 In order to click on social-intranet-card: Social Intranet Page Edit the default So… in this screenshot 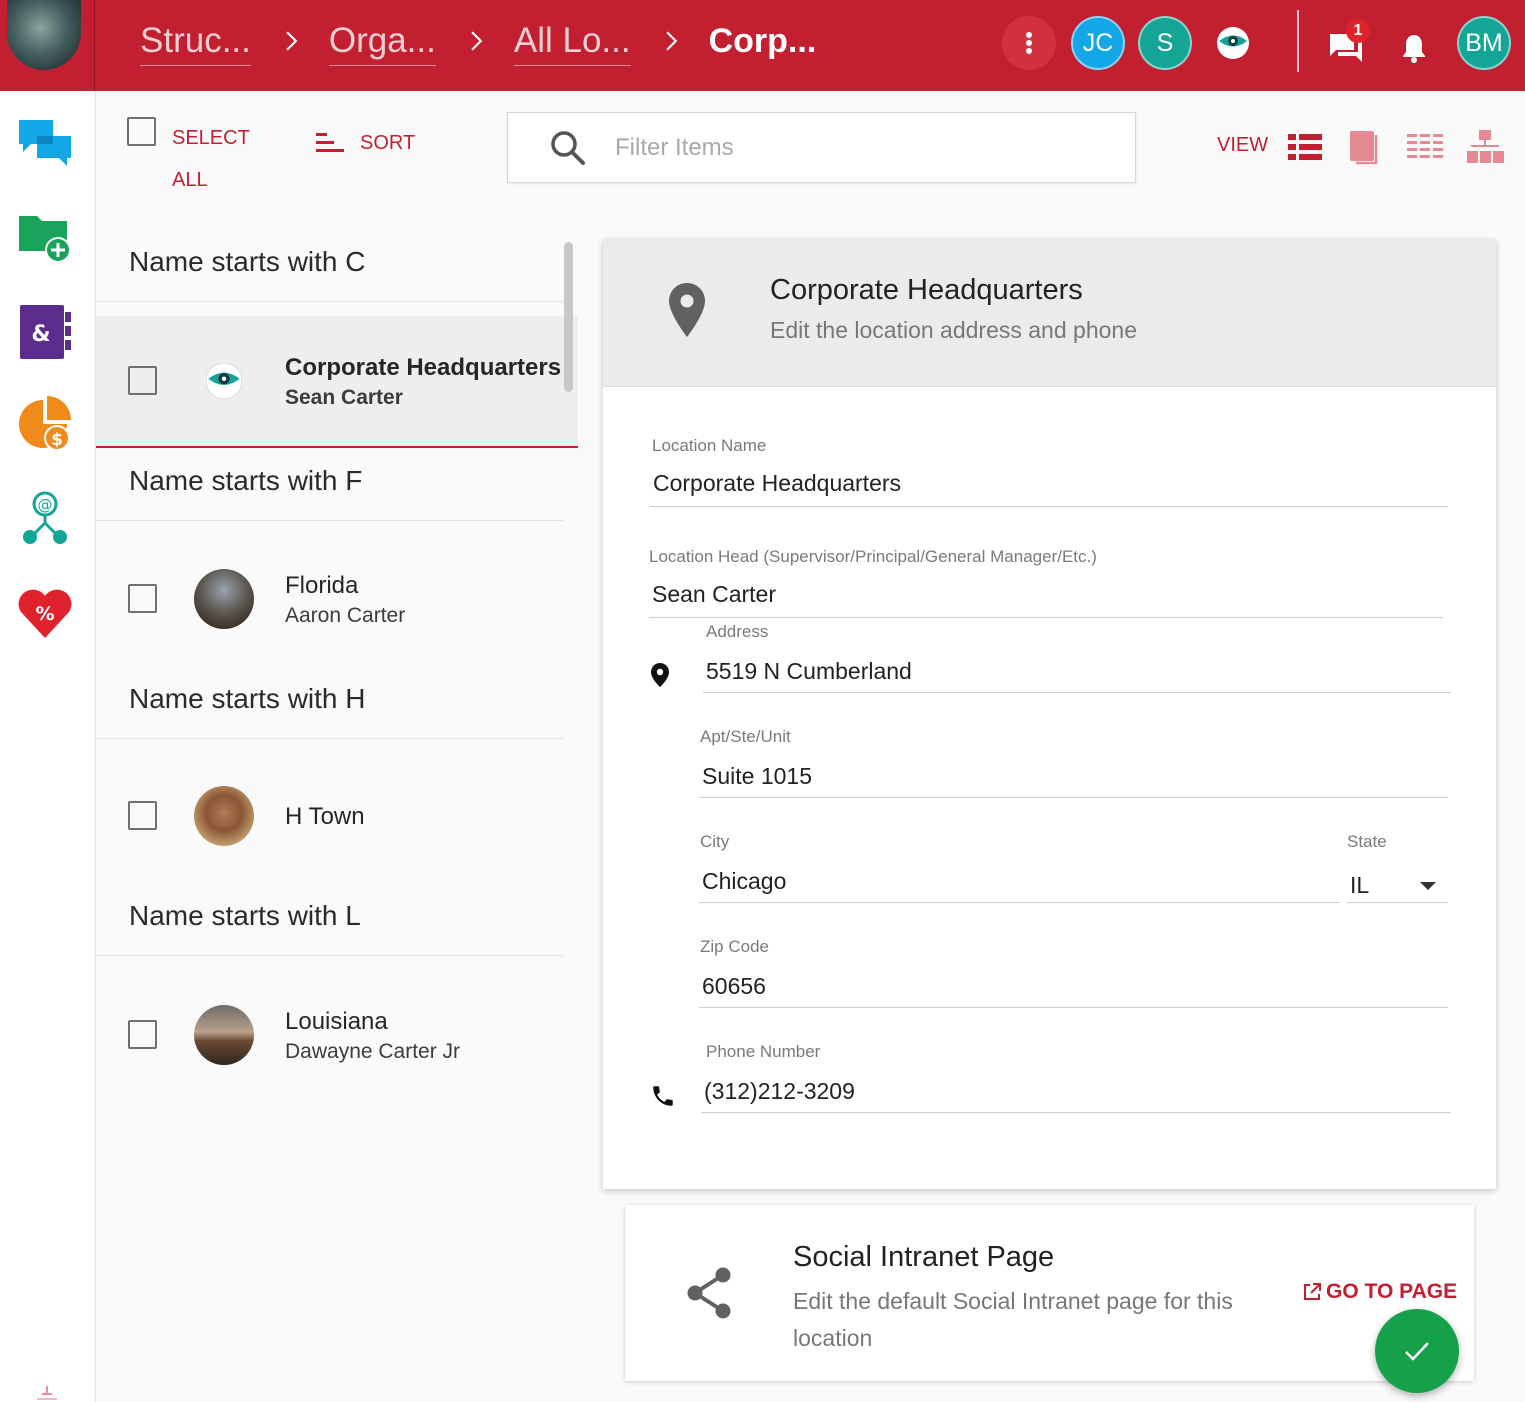, I will do `click(1049, 1293)`.